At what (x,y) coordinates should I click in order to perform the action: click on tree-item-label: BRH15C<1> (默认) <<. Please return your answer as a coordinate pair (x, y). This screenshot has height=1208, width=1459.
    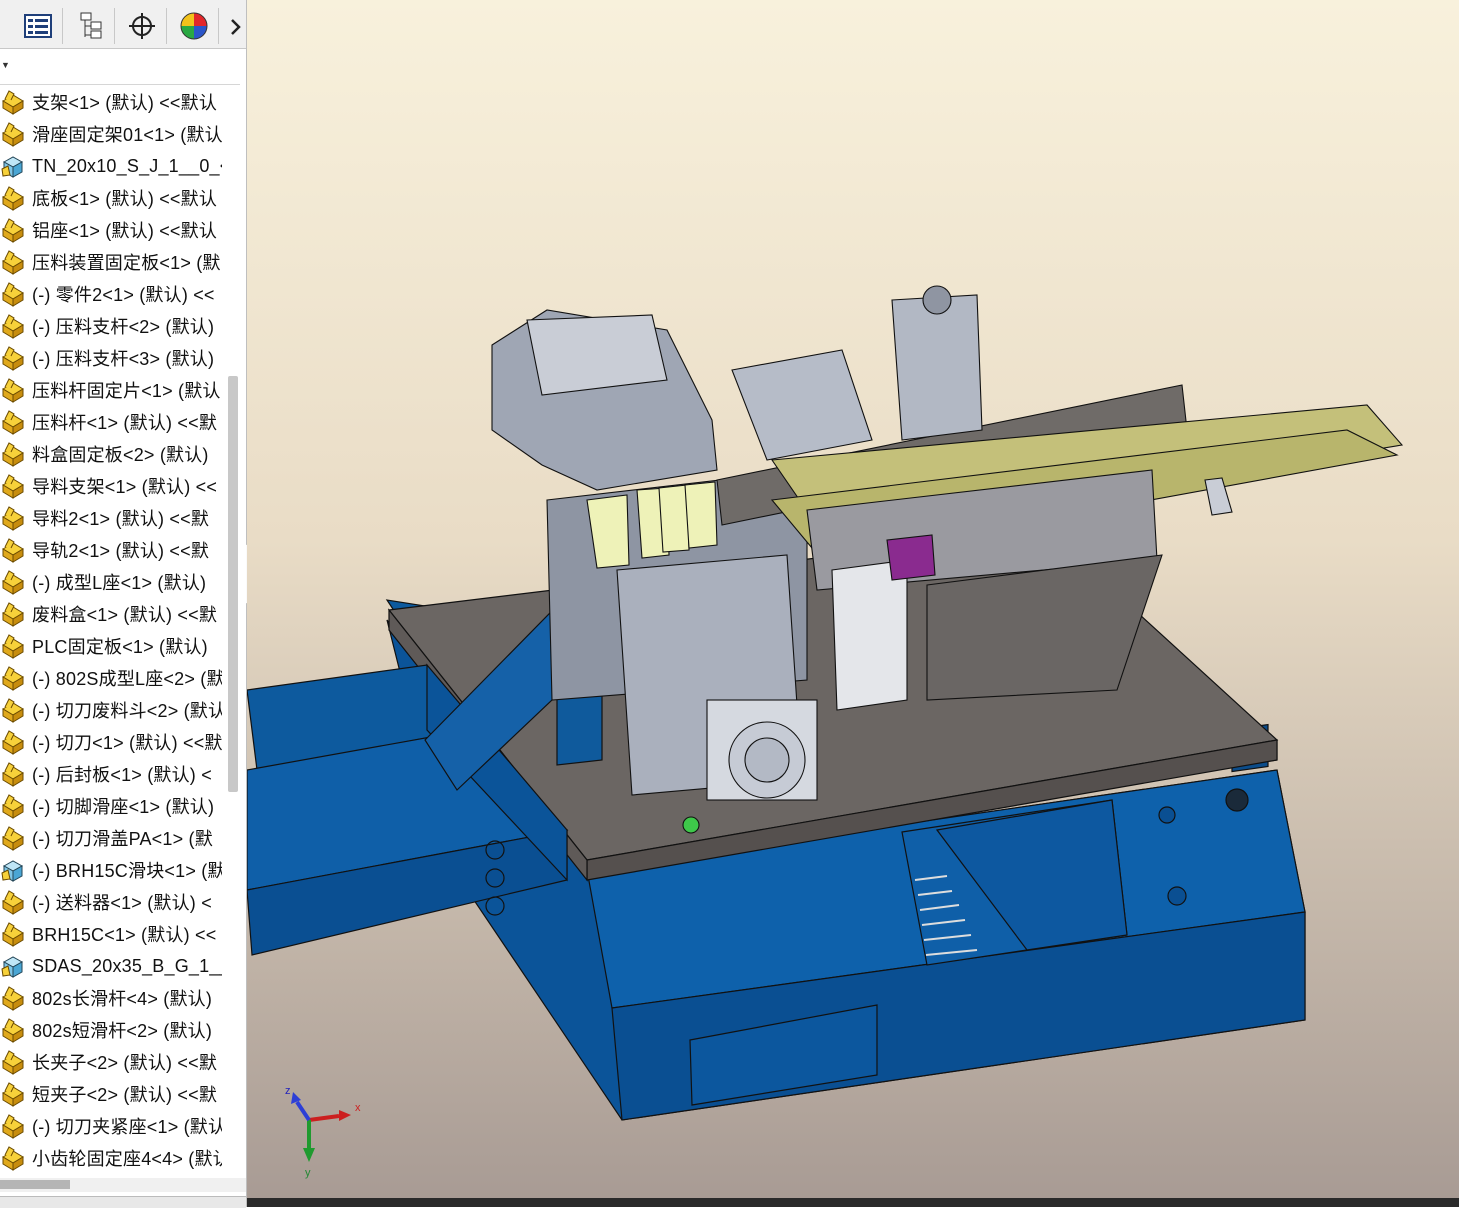
    Looking at the image, I should click on (124, 935).